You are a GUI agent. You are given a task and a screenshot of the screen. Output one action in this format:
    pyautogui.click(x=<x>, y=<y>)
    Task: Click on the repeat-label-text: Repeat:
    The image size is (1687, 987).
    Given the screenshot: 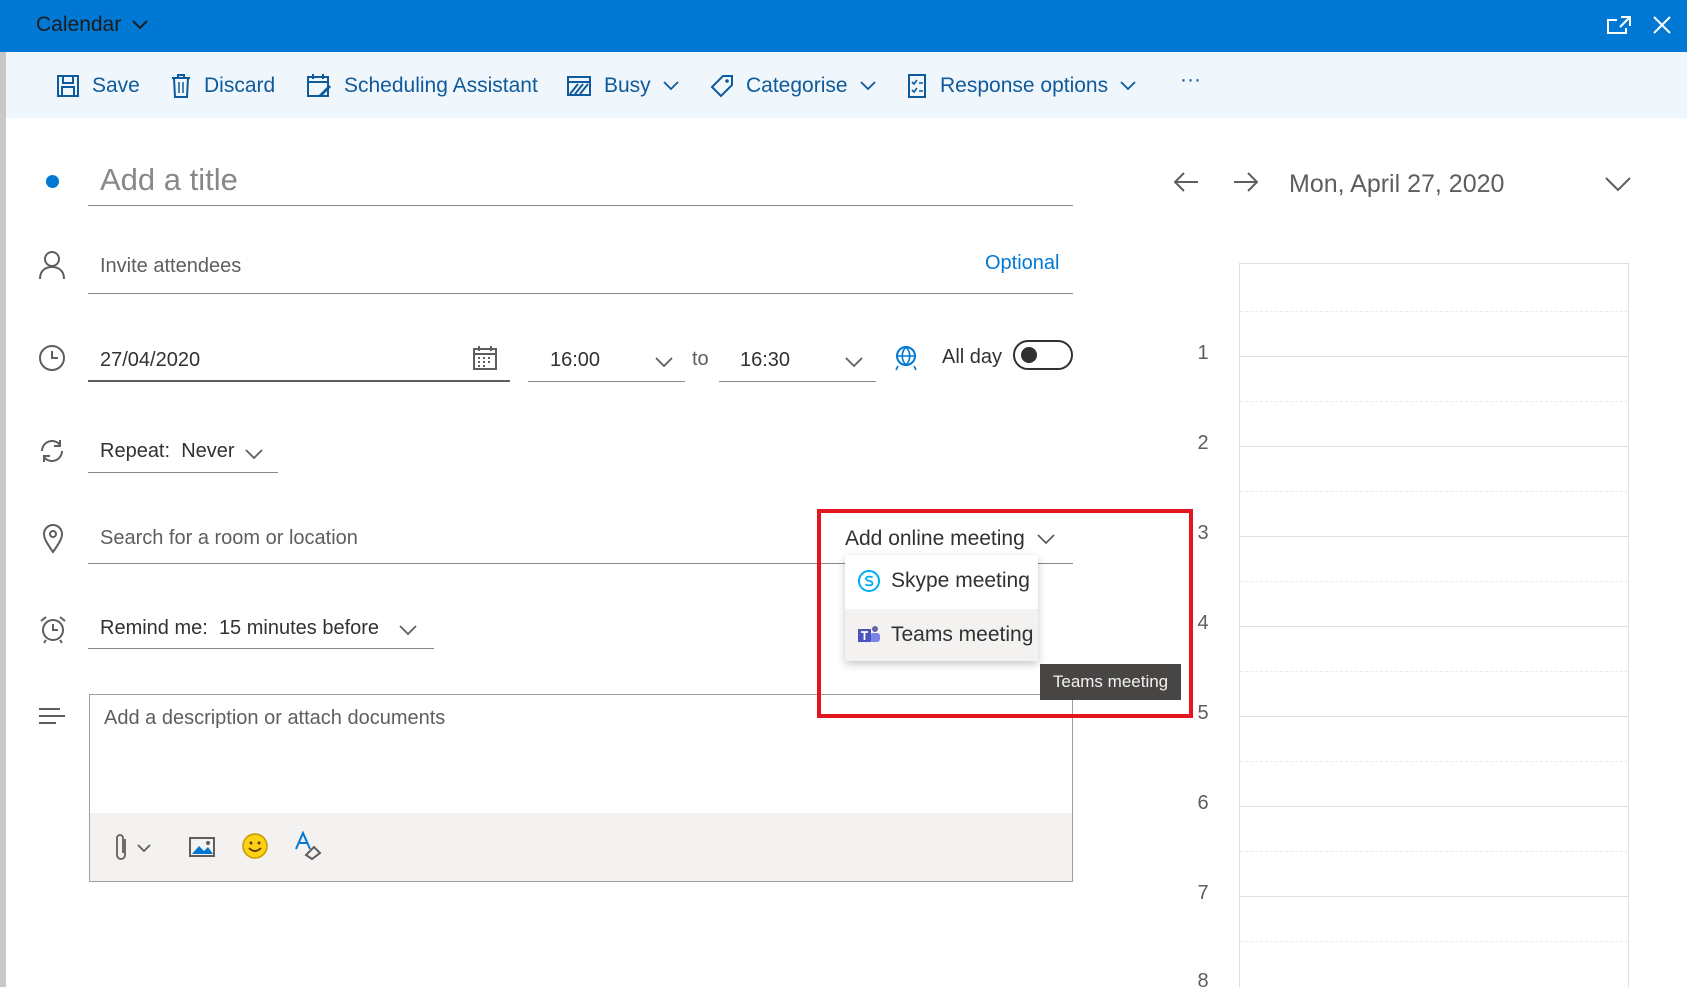 What is the action you would take?
    pyautogui.click(x=135, y=451)
    